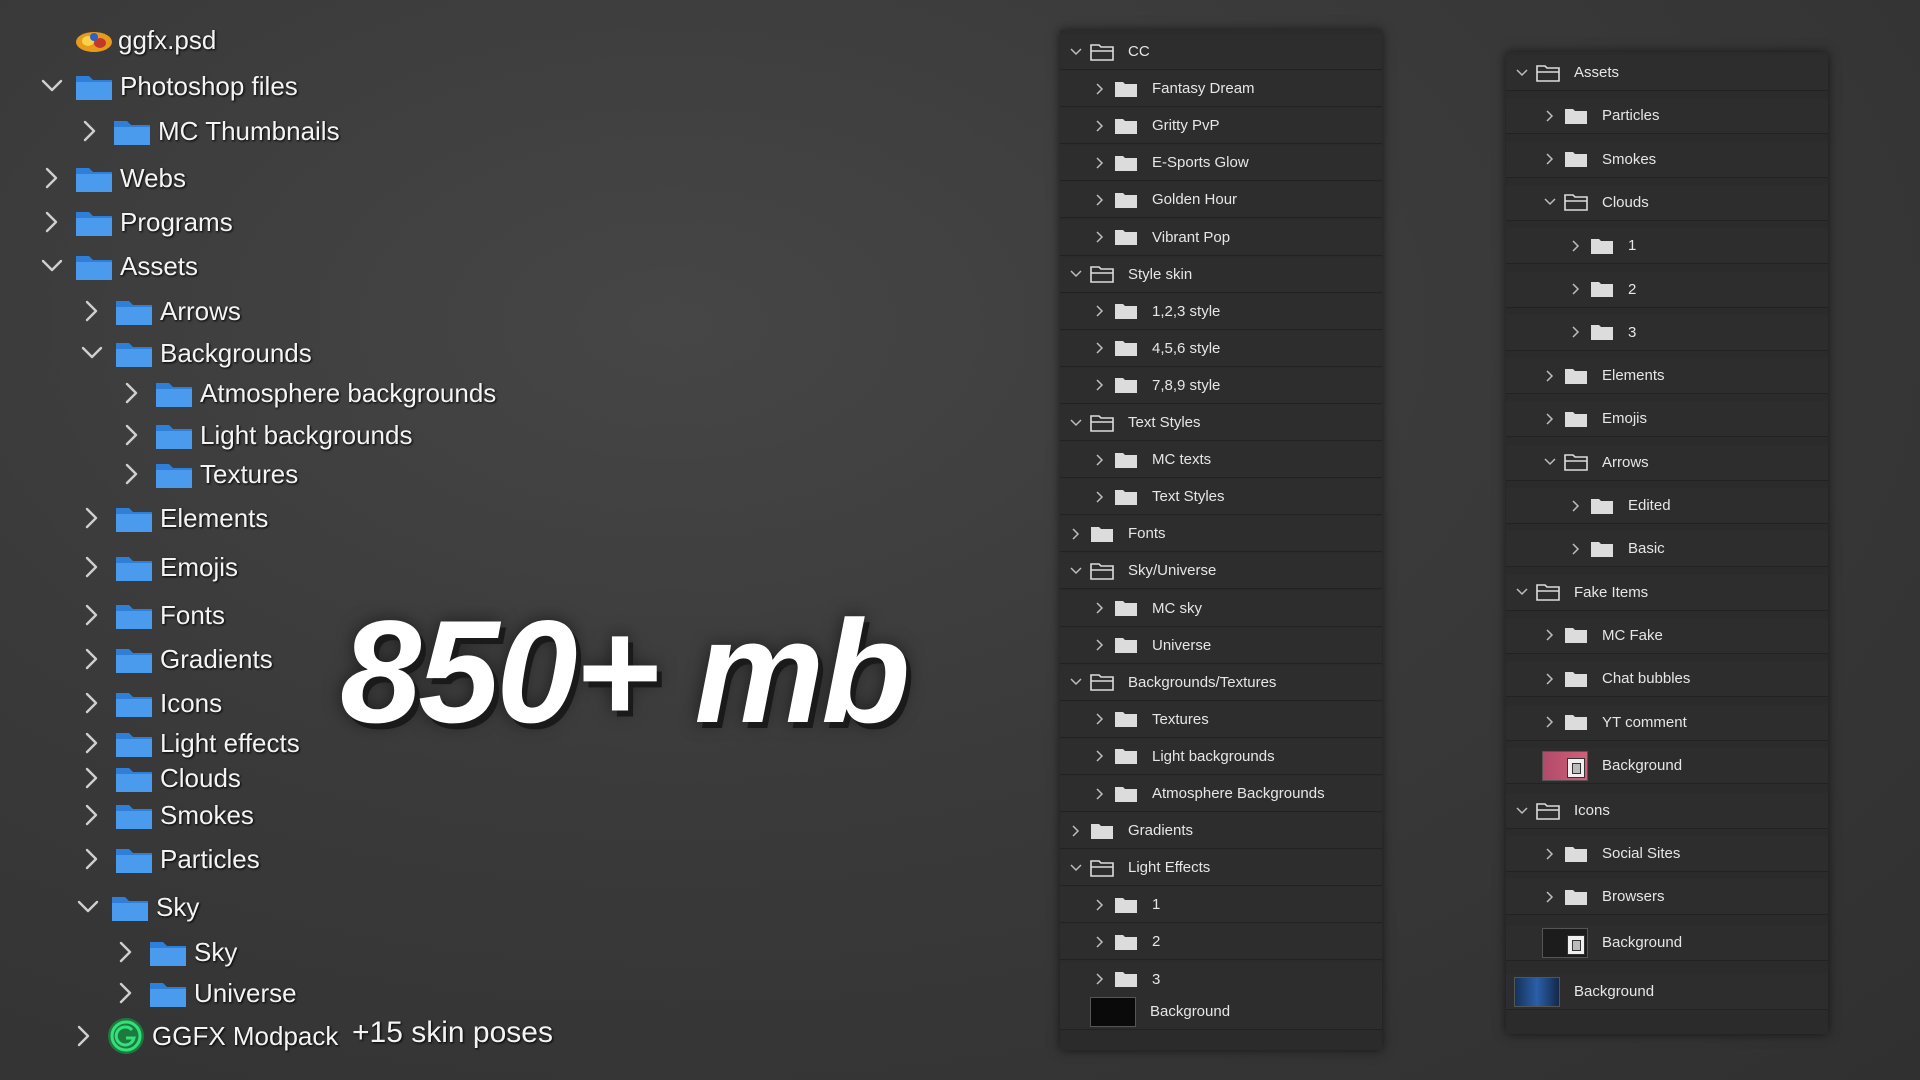  What do you see at coordinates (1667, 549) in the screenshot?
I see `layer-group-row: Basic` at bounding box center [1667, 549].